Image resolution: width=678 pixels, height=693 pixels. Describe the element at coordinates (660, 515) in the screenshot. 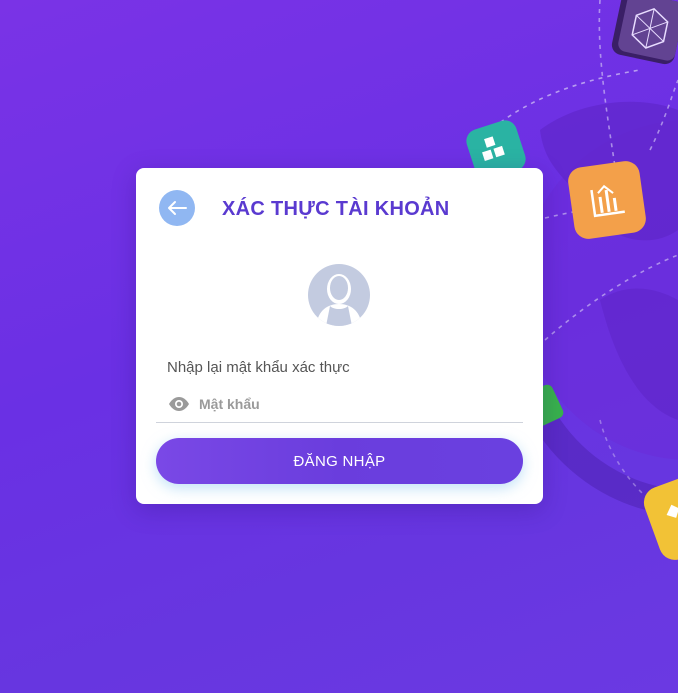

I see `yellow-tile` at that location.